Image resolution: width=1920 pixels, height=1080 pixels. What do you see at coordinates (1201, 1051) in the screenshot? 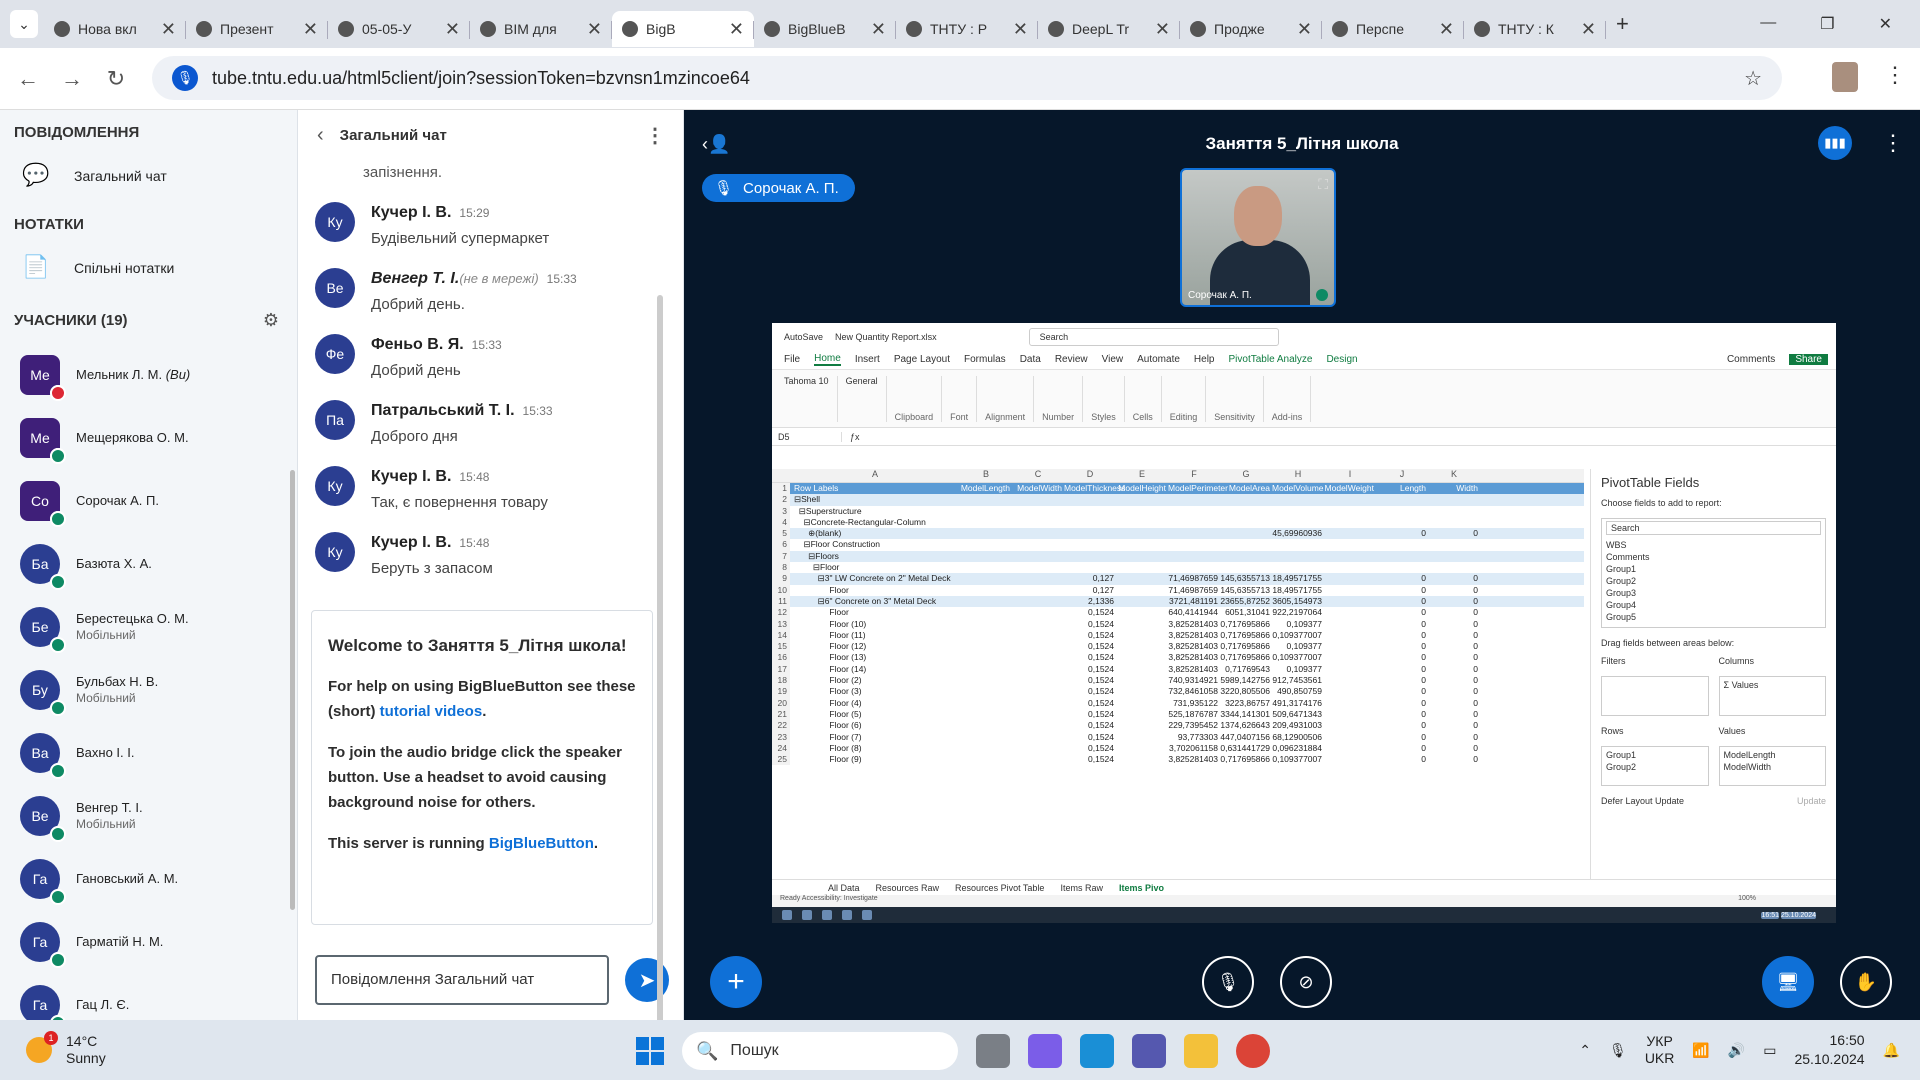
I see `file-explorer-icon` at bounding box center [1201, 1051].